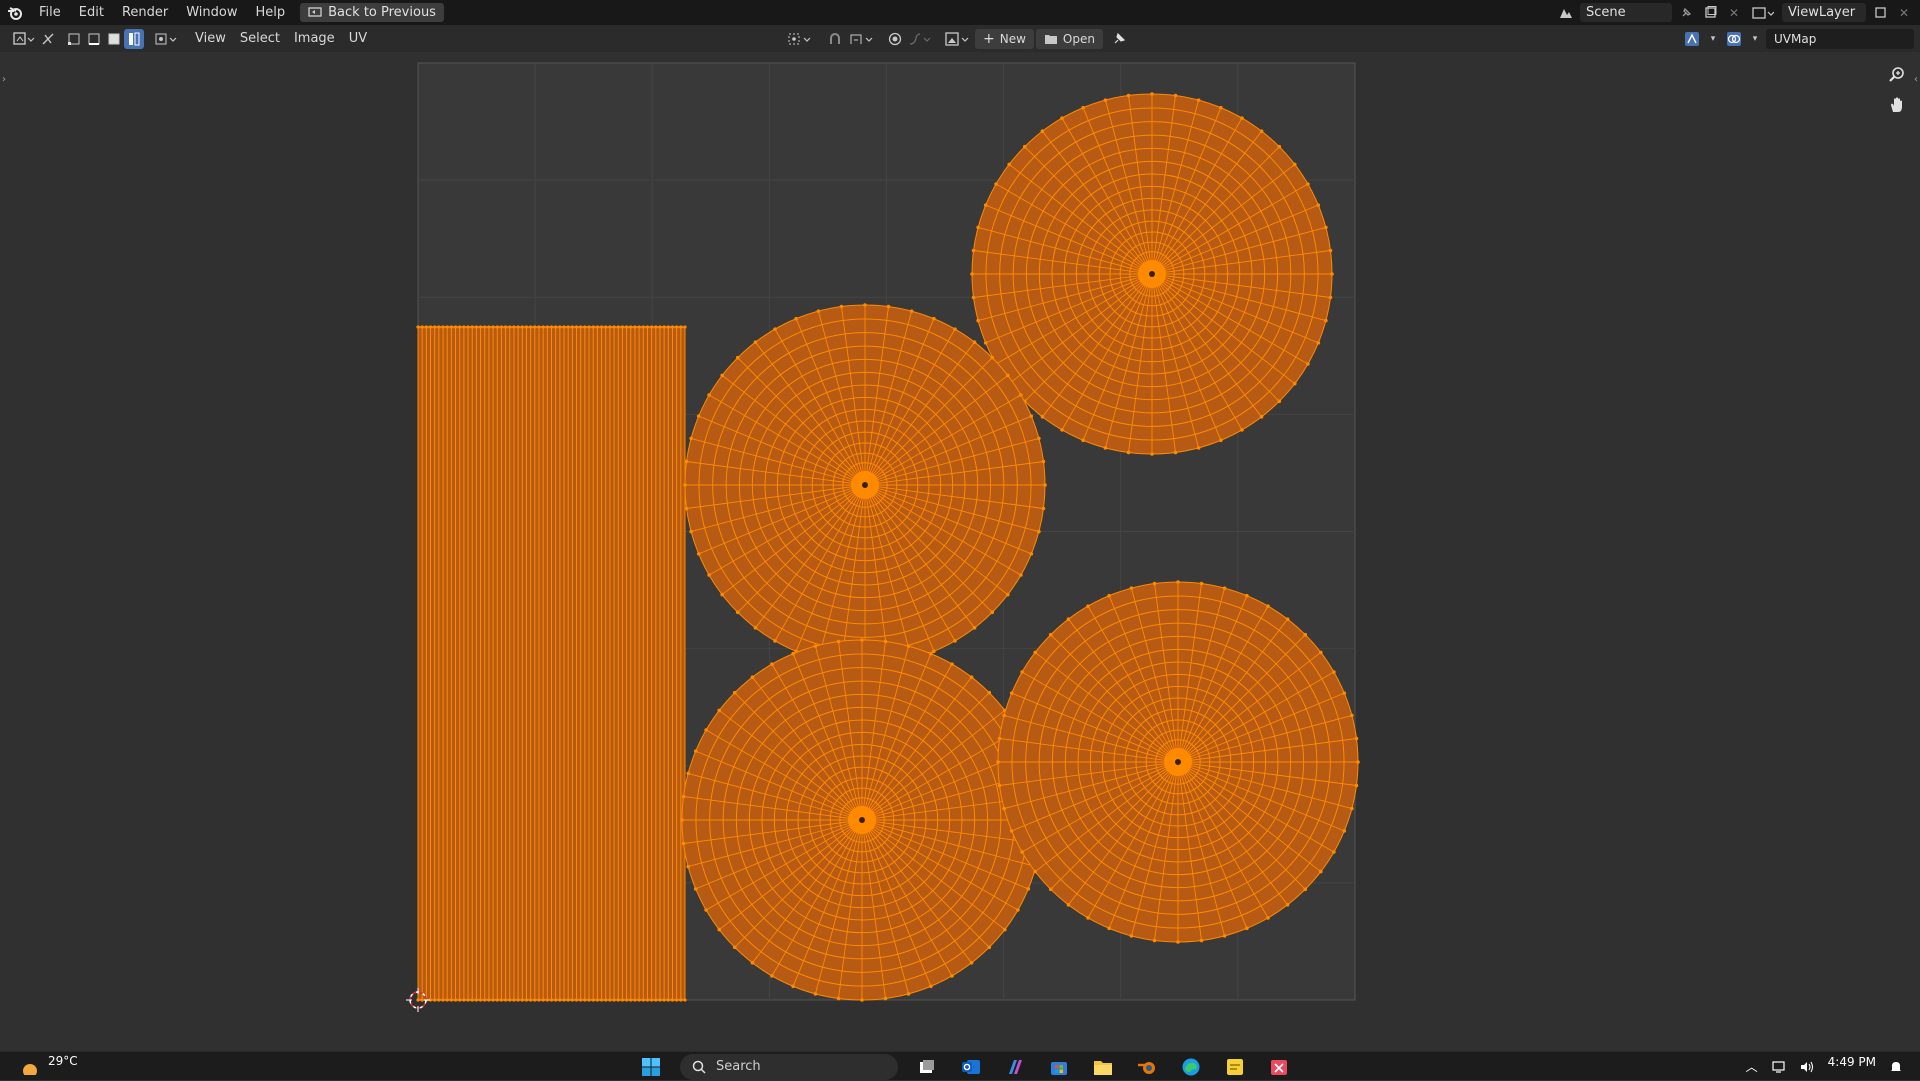  I want to click on scene-selector-icon, so click(1566, 12).